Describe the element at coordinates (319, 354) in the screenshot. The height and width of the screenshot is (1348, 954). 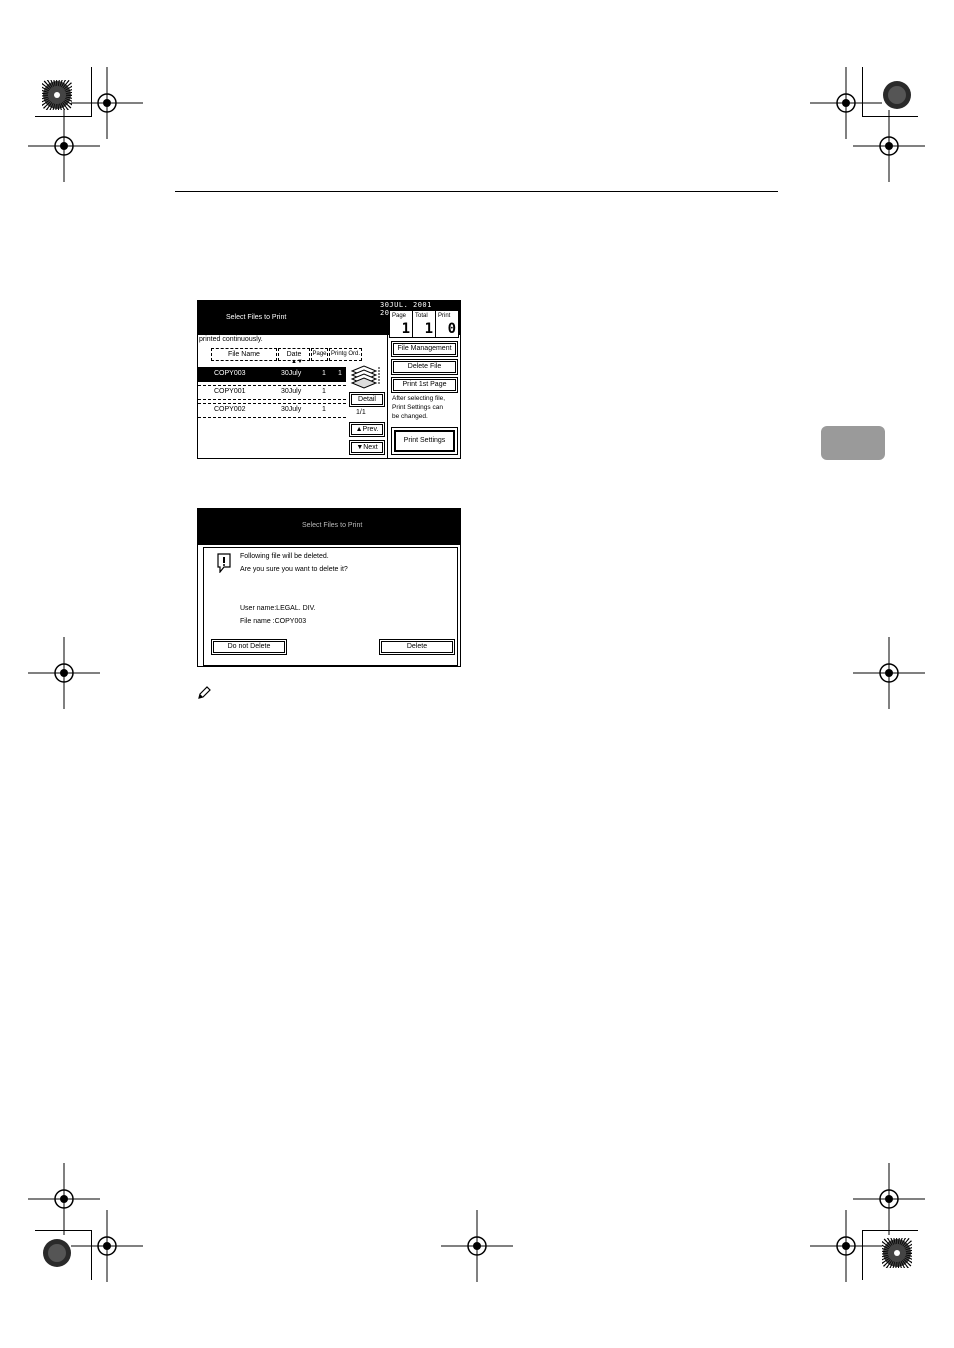
I see `column-header-page: Page` at that location.